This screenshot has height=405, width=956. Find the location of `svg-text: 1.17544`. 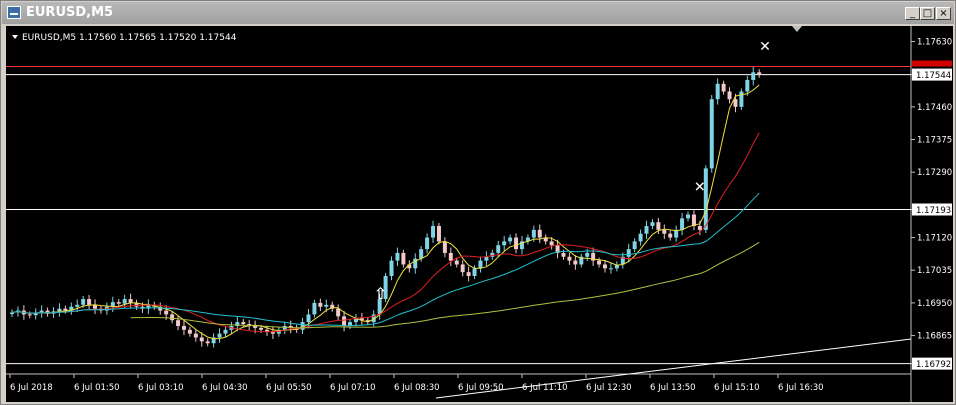

svg-text: 1.17544 is located at coordinates (933, 76).